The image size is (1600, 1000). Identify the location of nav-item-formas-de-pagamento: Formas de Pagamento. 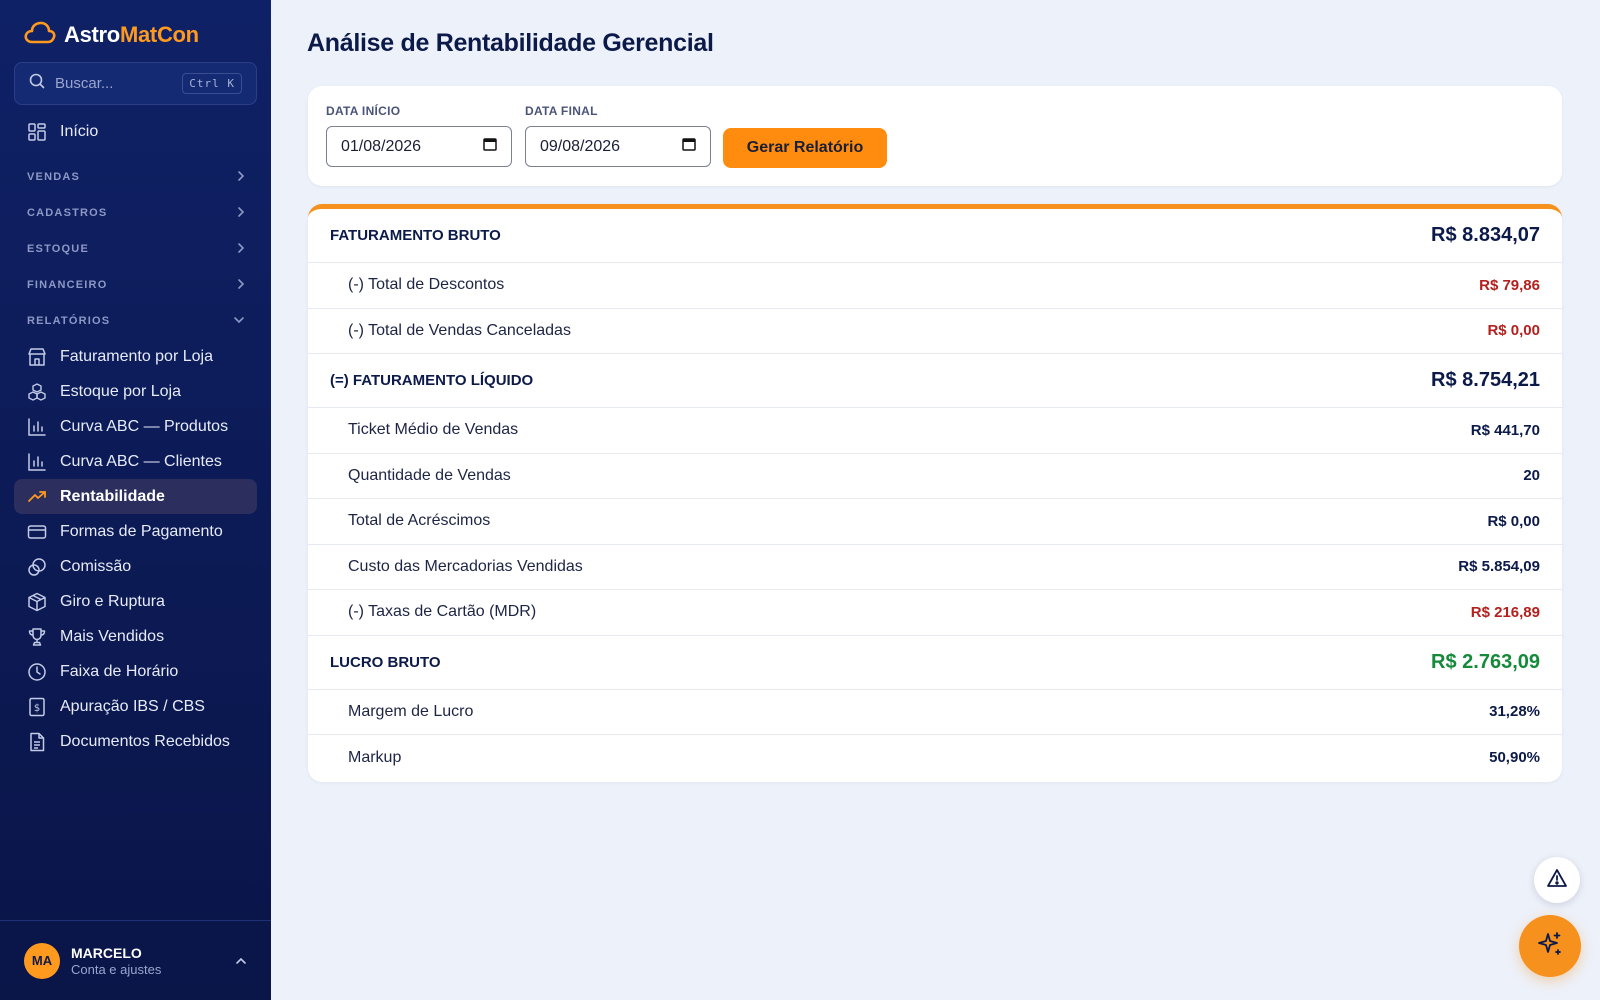
(135, 531).